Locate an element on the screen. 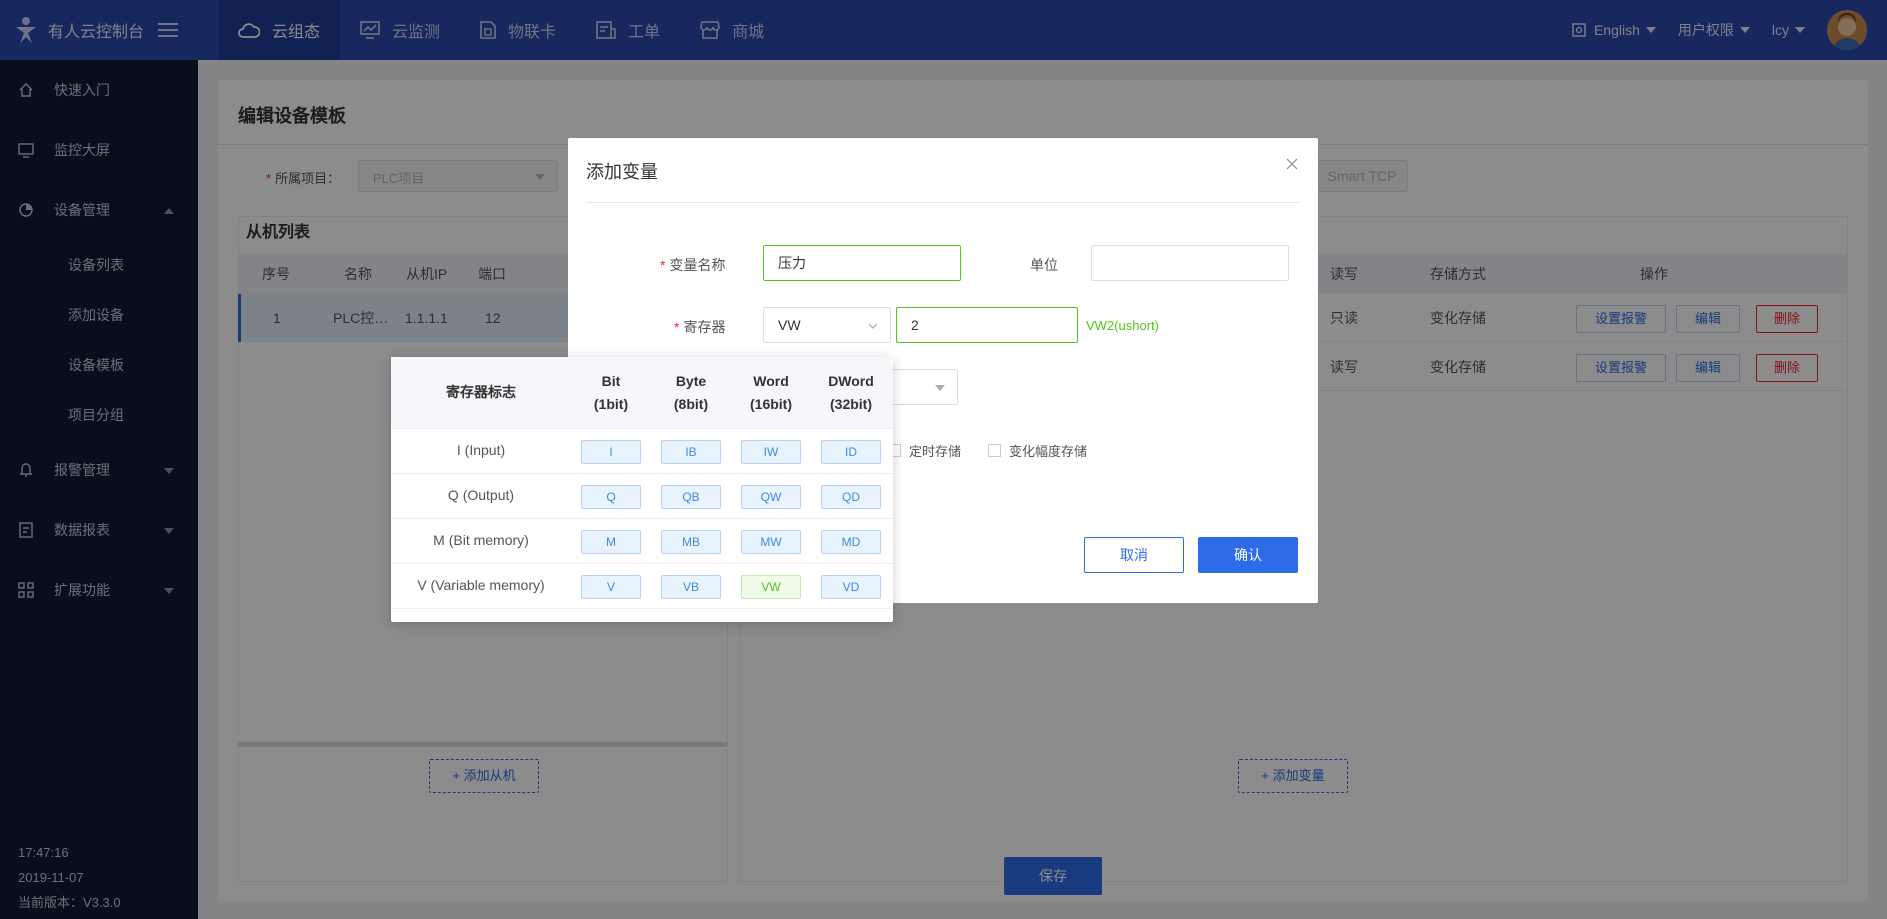 This screenshot has height=919, width=1887. register-tag: QD is located at coordinates (851, 497).